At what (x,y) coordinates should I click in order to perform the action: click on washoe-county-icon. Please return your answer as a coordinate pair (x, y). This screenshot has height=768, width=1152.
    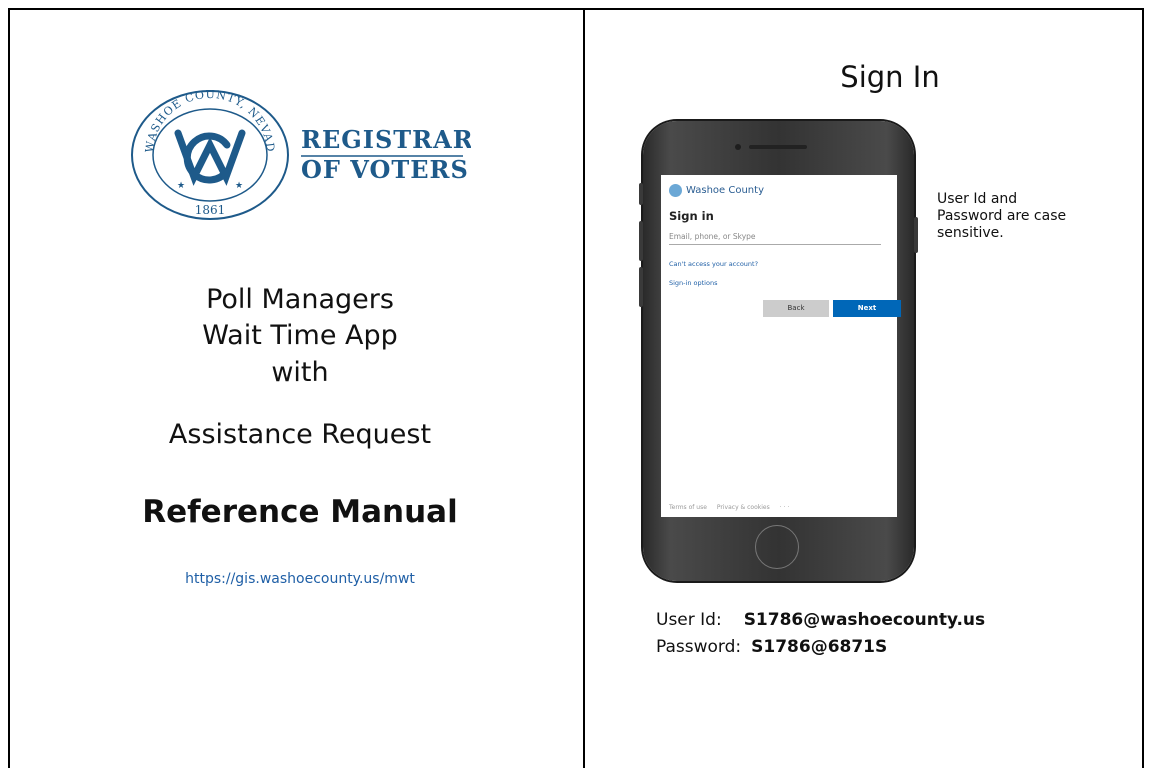
    Looking at the image, I should click on (675, 190).